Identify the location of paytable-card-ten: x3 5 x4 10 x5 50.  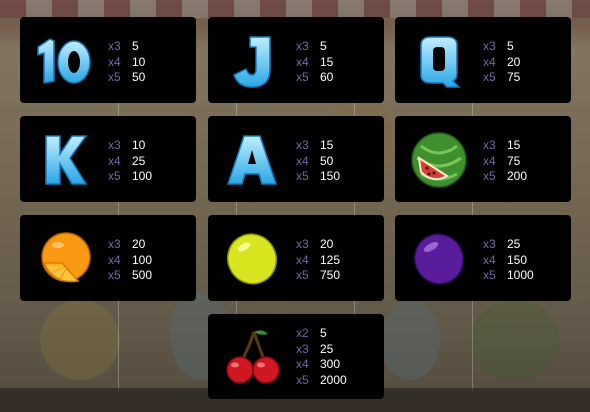
(108, 60).